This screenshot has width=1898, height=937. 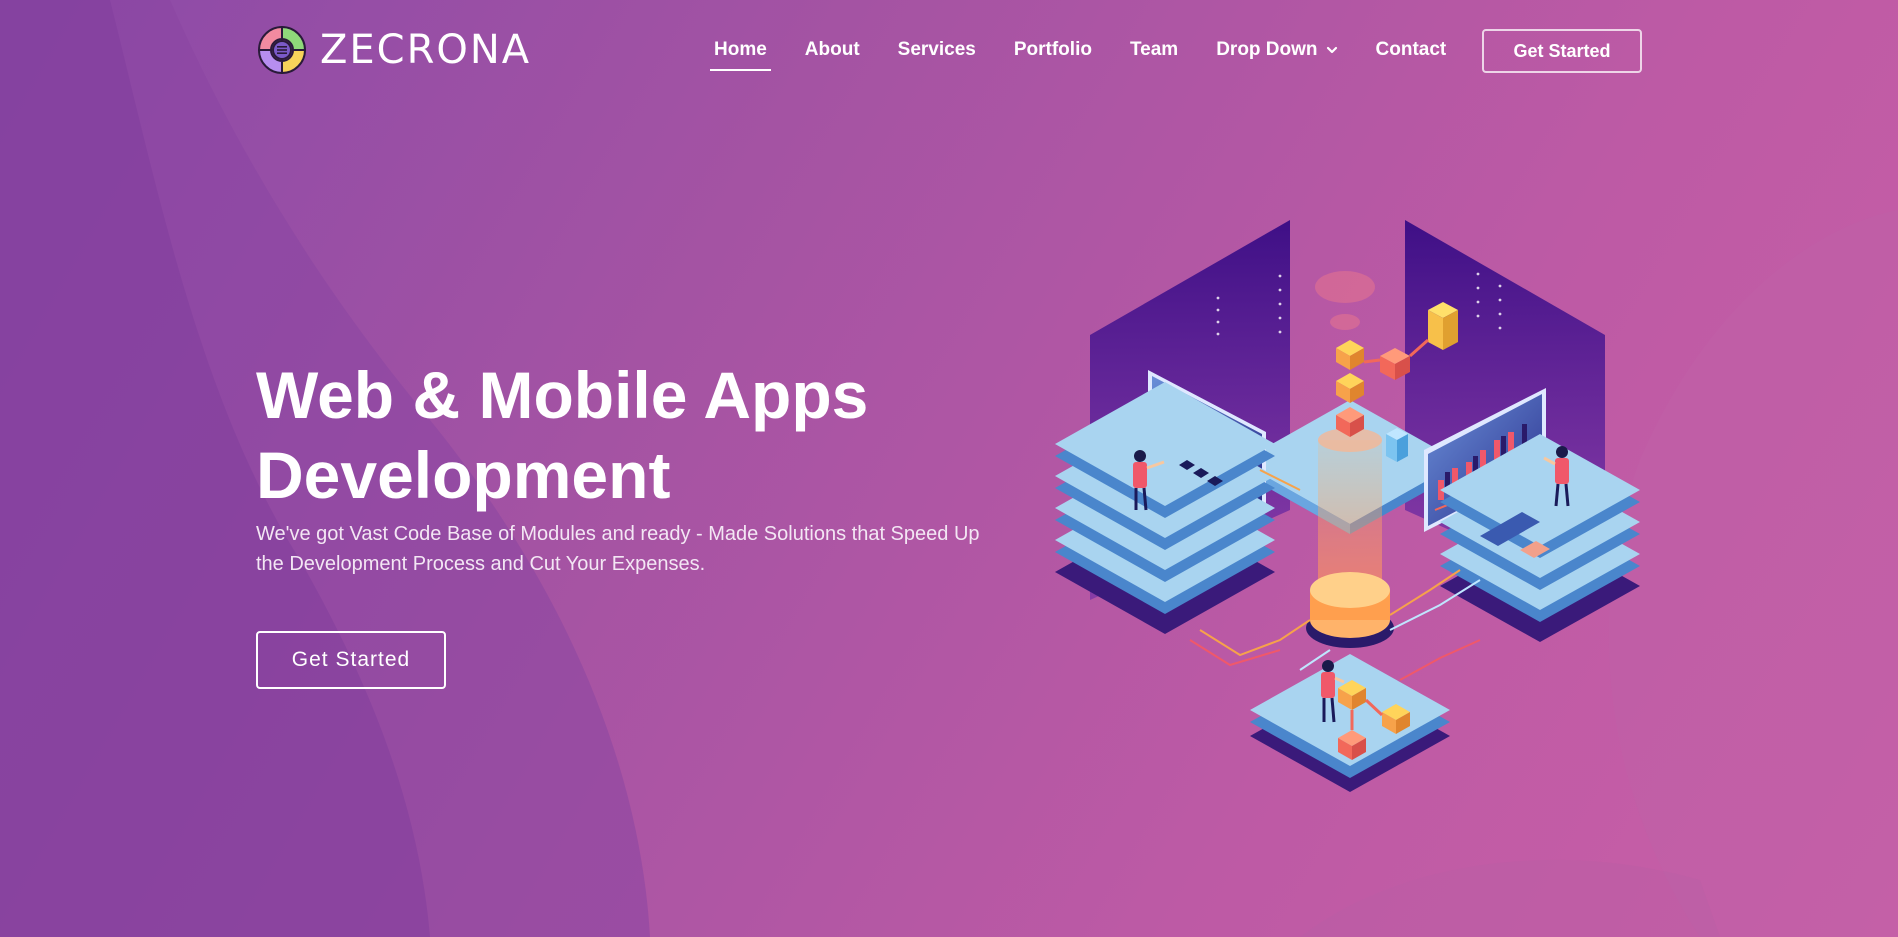 I want to click on nav-about: About, so click(x=832, y=50).